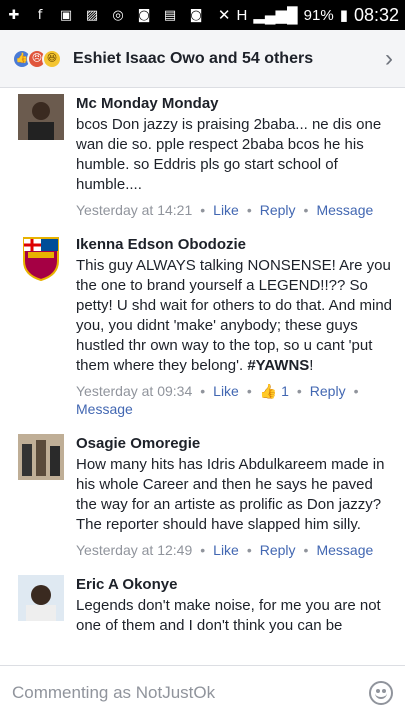 This screenshot has width=405, height=720. What do you see at coordinates (134, 391) in the screenshot?
I see `comment-time: Yesterday at 09:34` at bounding box center [134, 391].